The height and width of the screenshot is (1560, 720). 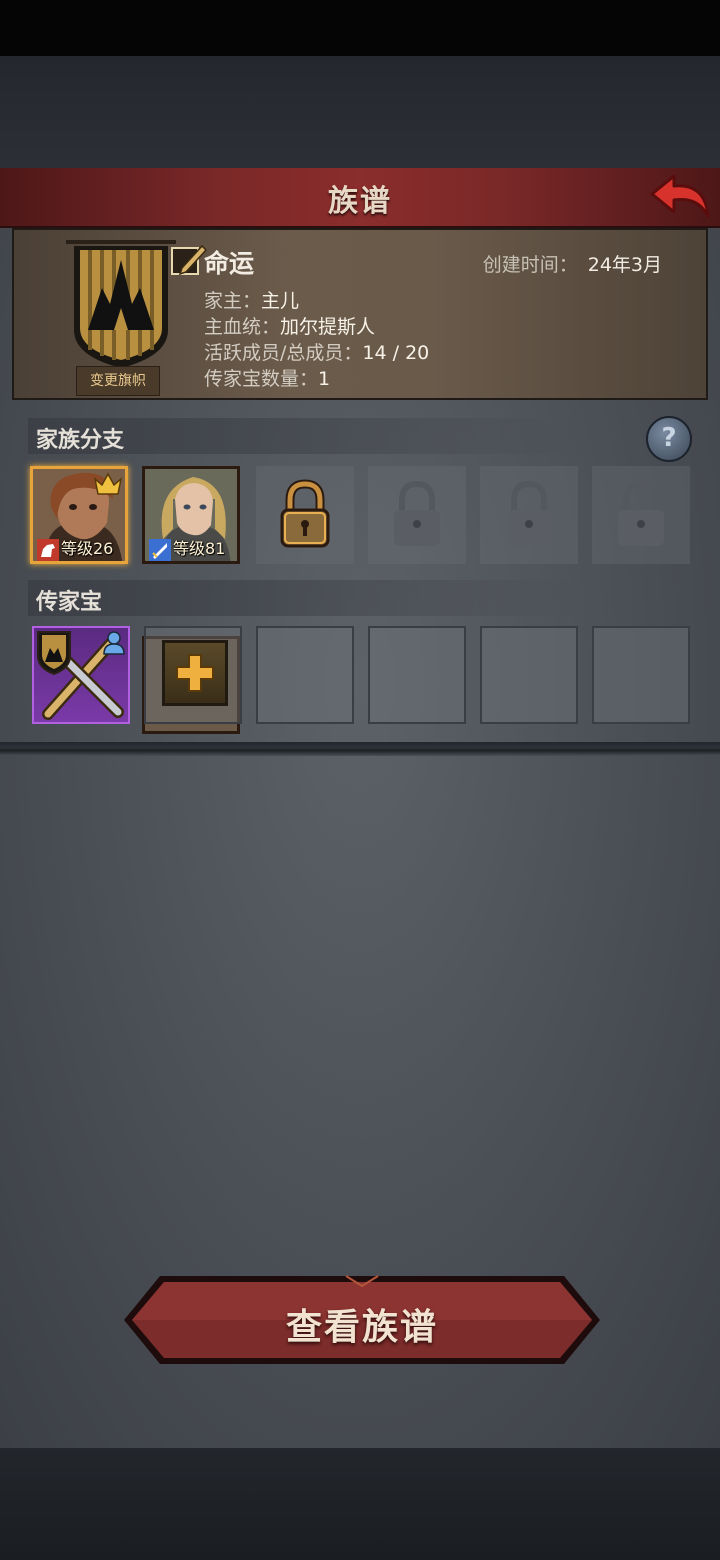 What do you see at coordinates (530, 265) in the screenshot?
I see `created-label: 创建时间：` at bounding box center [530, 265].